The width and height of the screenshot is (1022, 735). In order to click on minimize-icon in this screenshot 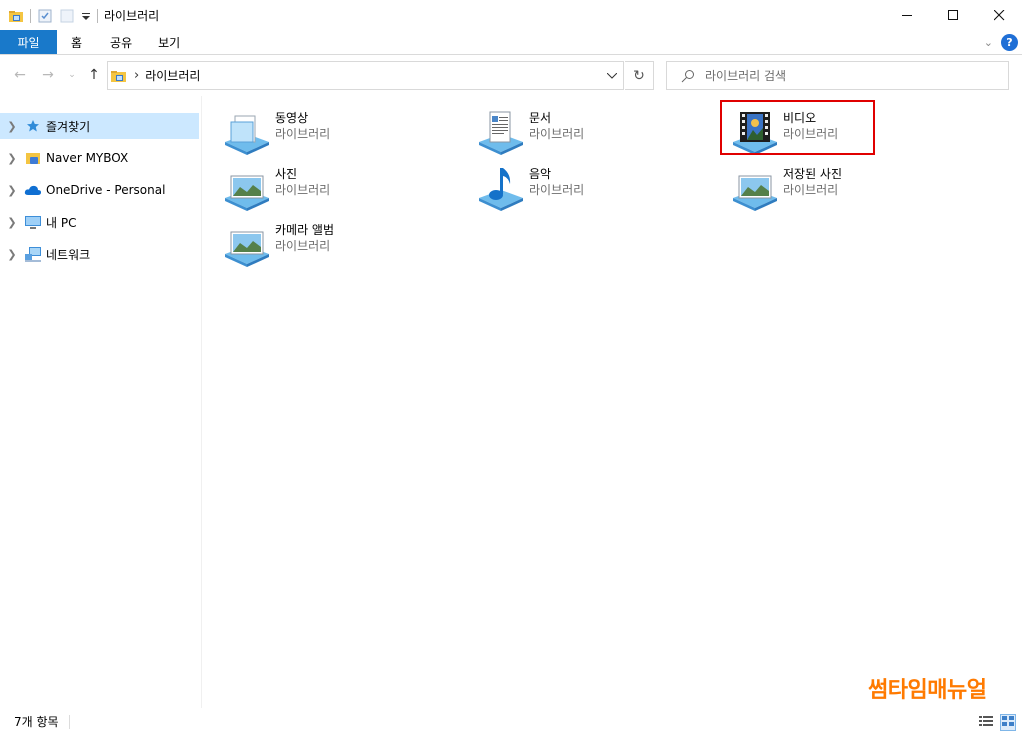, I will do `click(906, 15)`.